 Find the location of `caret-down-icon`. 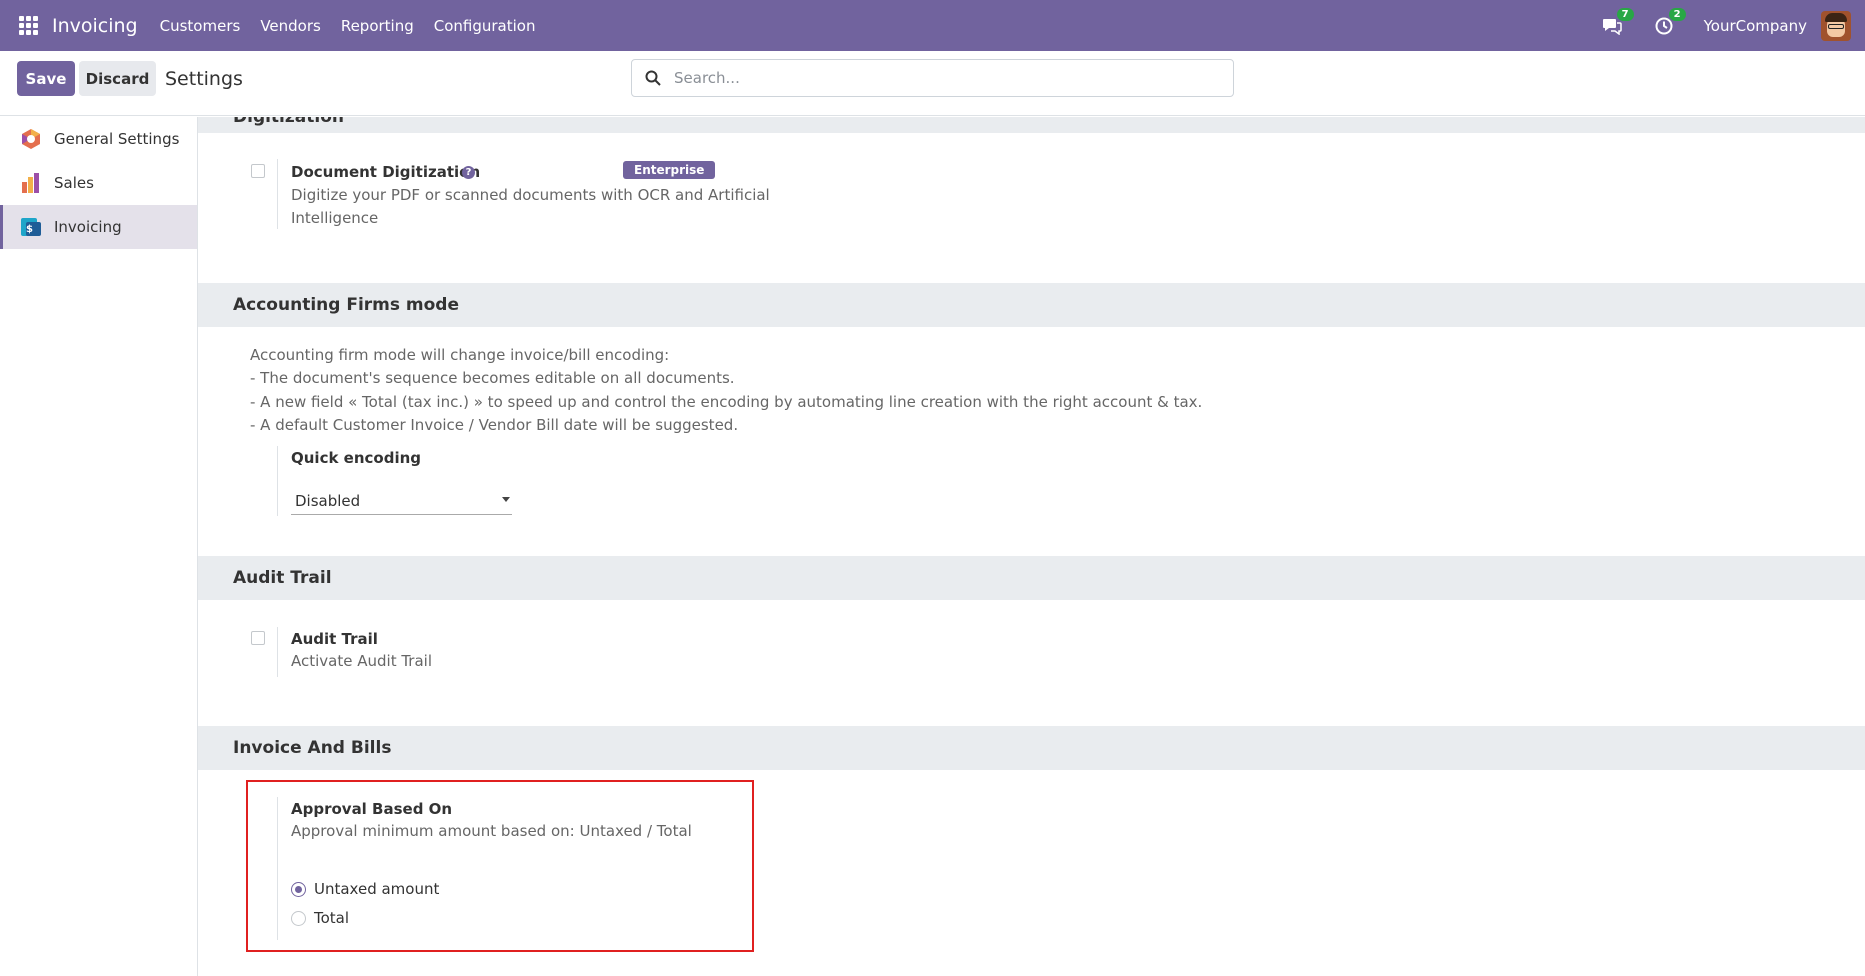

caret-down-icon is located at coordinates (506, 499).